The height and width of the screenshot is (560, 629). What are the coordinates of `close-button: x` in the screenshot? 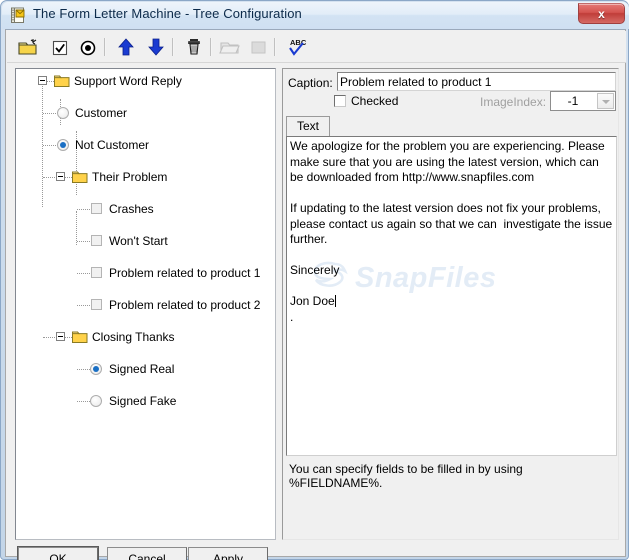 It's located at (601, 13).